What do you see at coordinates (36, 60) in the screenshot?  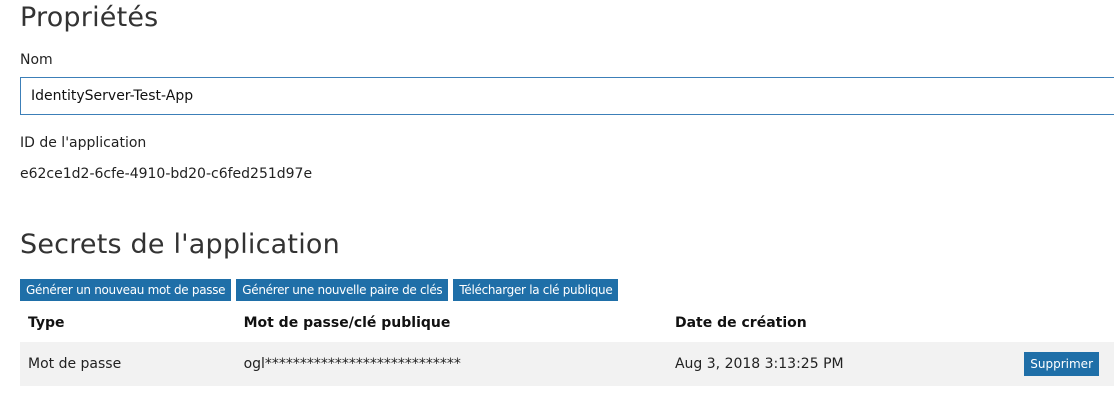 I see `name-label: Nom` at bounding box center [36, 60].